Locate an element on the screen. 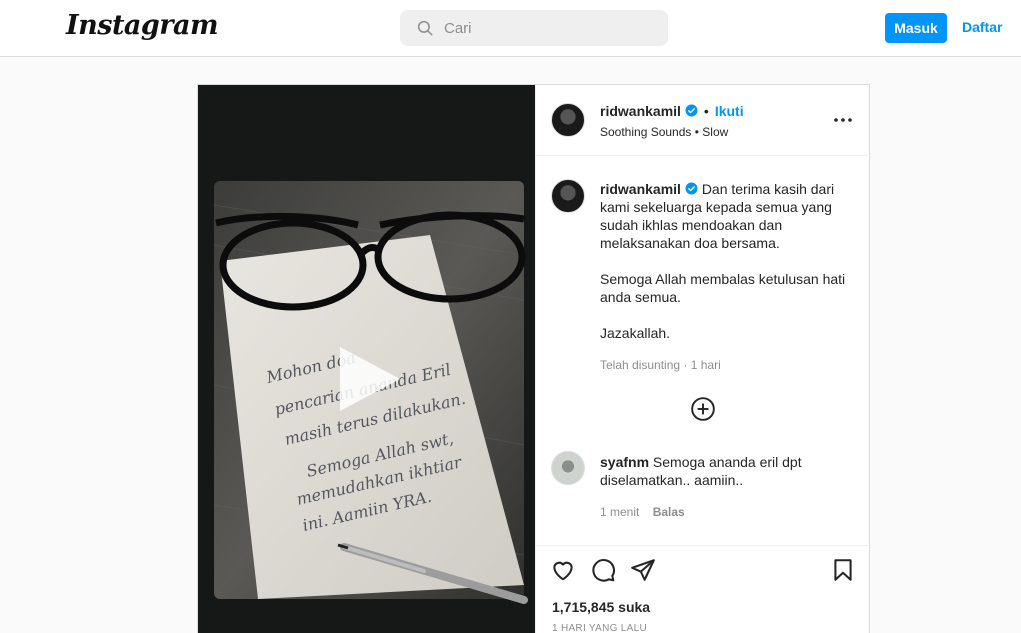  author-avatar is located at coordinates (568, 120).